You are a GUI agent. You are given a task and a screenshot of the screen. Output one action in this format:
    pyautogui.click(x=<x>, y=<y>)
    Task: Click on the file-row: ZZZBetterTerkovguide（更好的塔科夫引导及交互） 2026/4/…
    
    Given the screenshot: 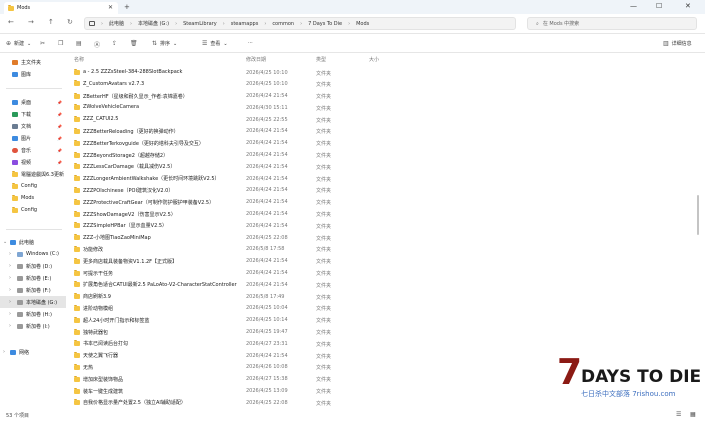 What is the action you would take?
    pyautogui.click(x=379, y=144)
    